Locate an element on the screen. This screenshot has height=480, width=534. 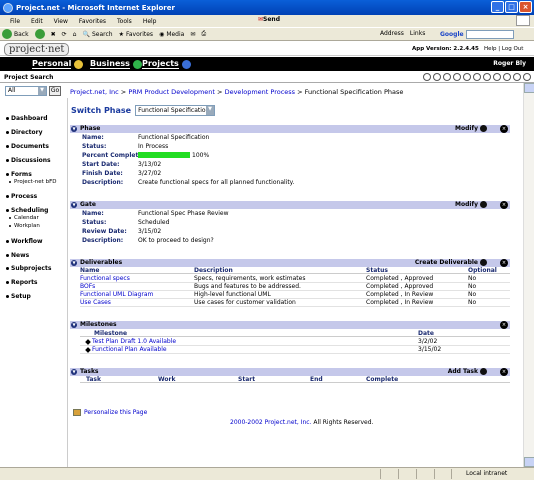
page-tool-row: Project Search is located at coordinates (267, 77).